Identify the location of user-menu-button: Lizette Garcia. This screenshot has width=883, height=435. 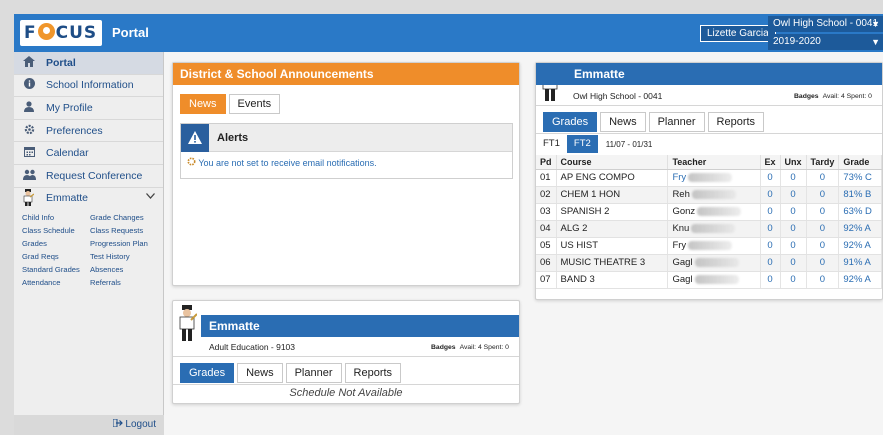
(738, 33).